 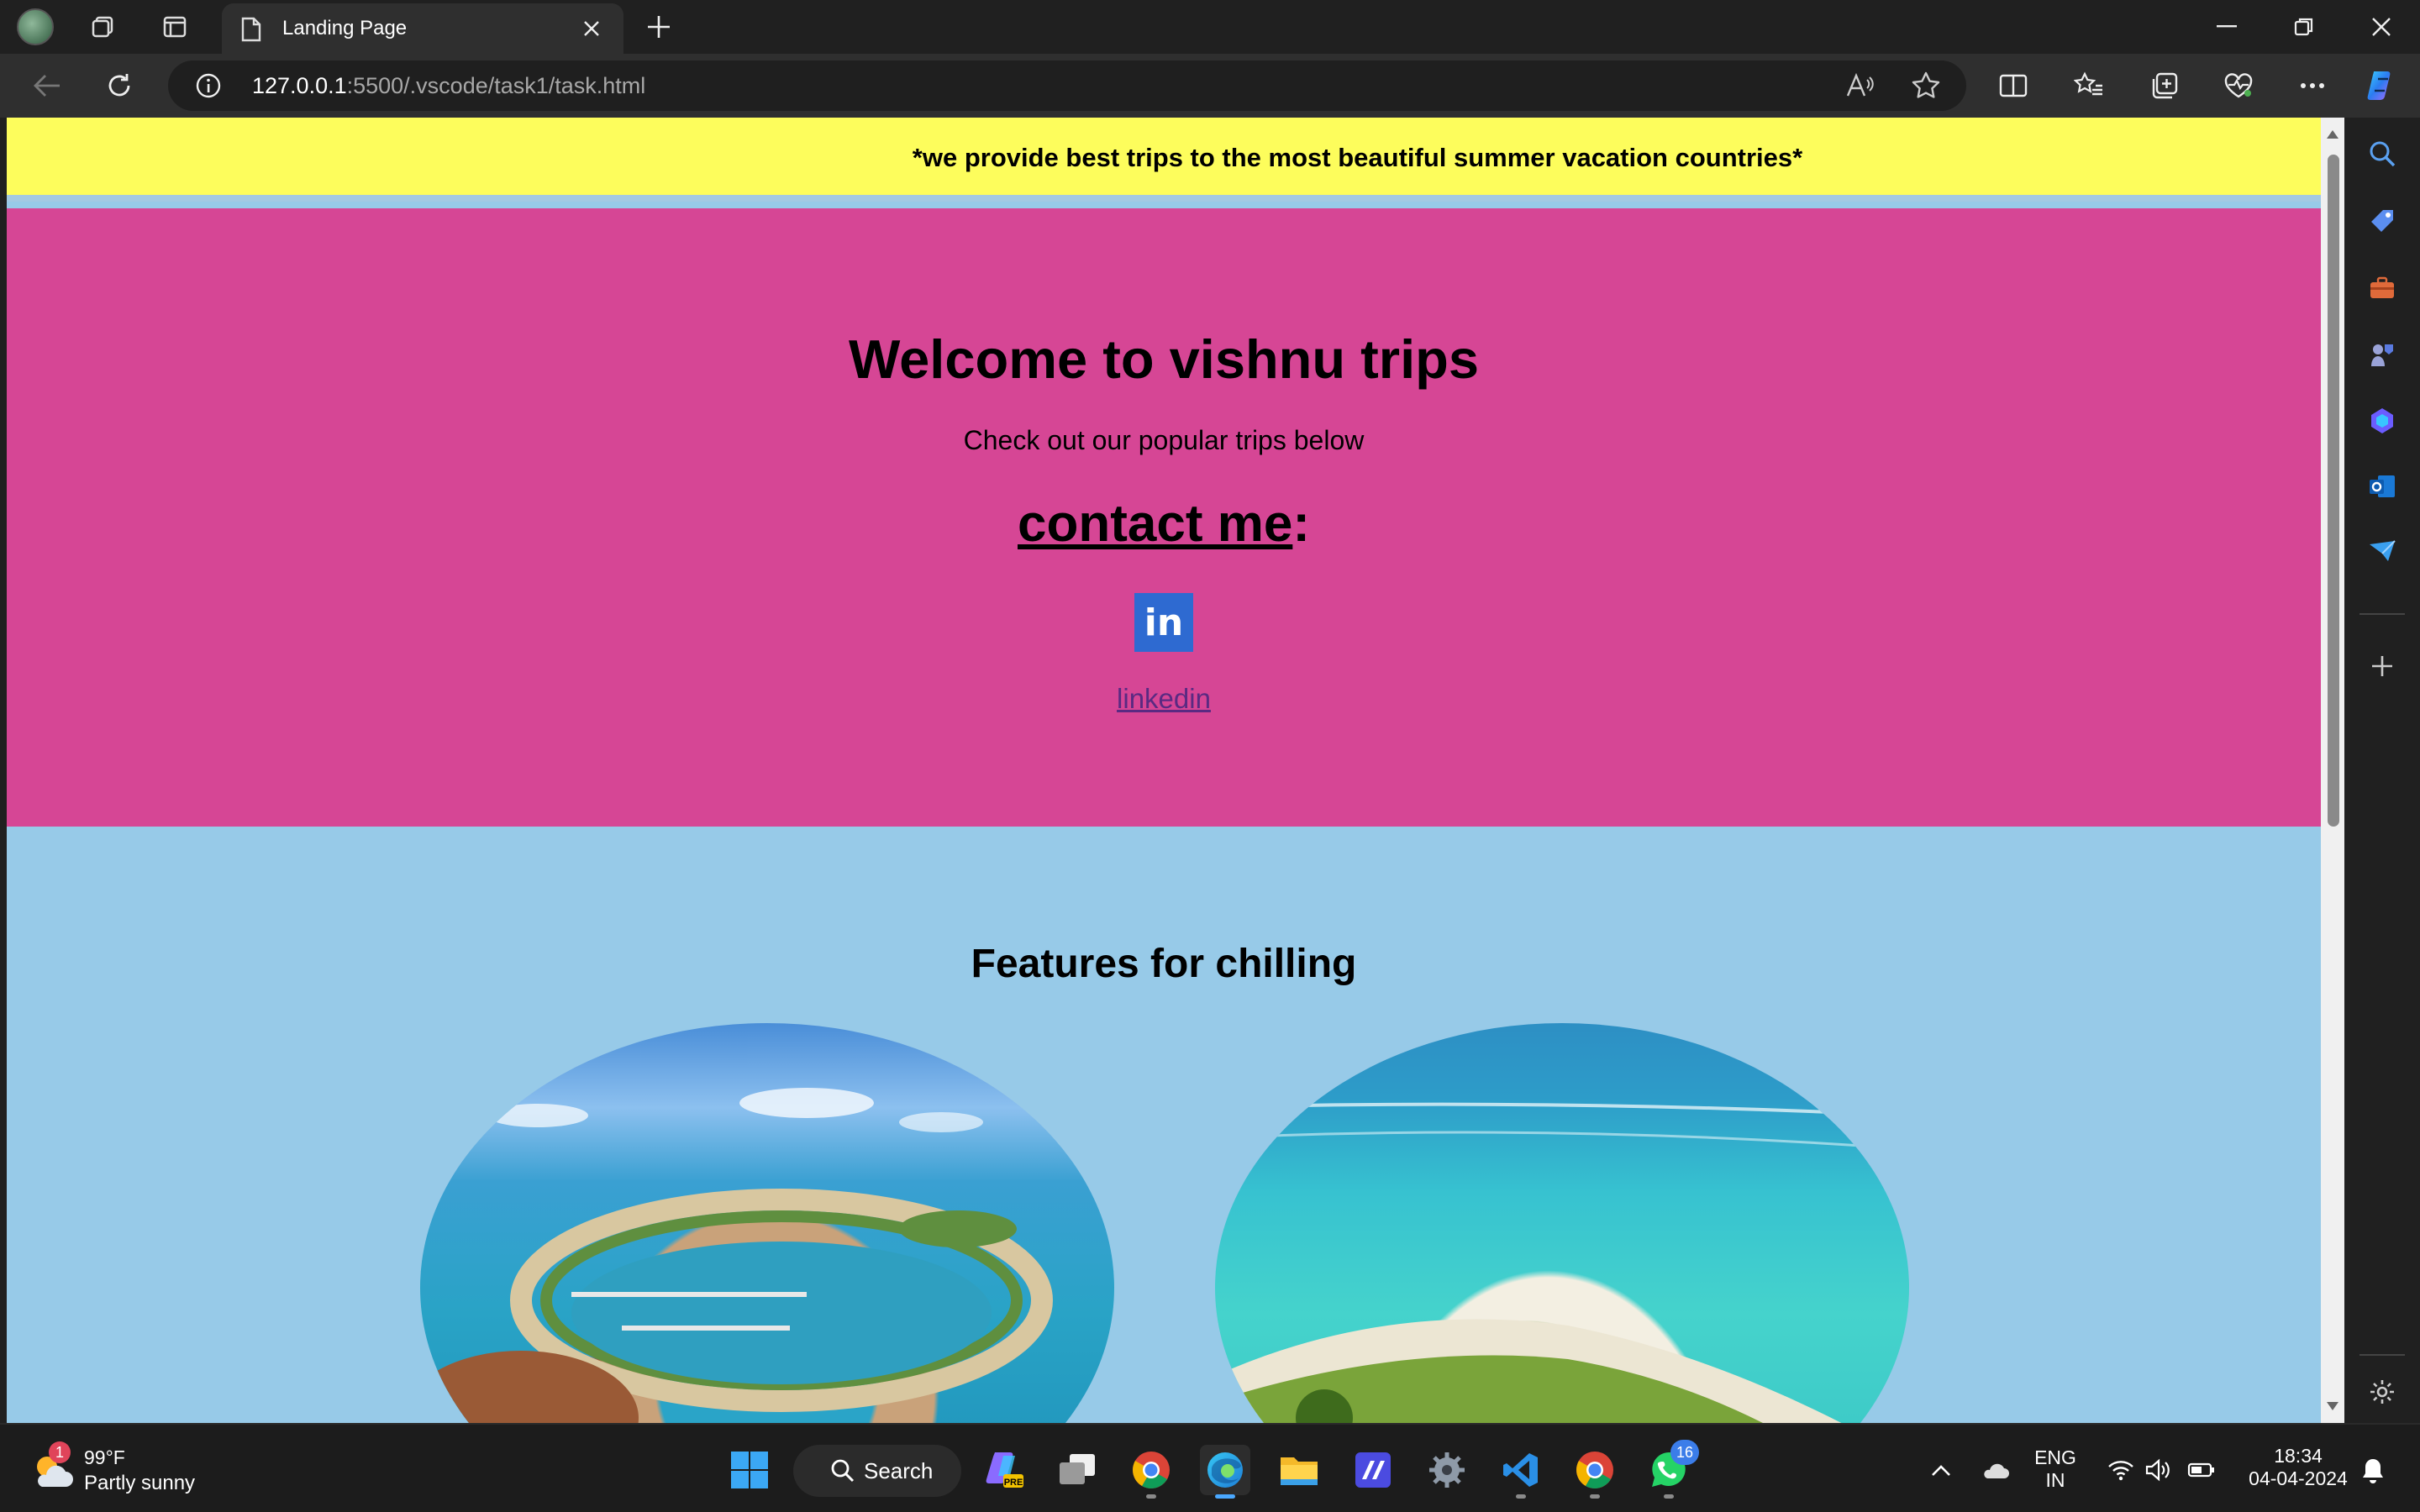 I want to click on sidebar-outlook-icon, so click(x=2383, y=486).